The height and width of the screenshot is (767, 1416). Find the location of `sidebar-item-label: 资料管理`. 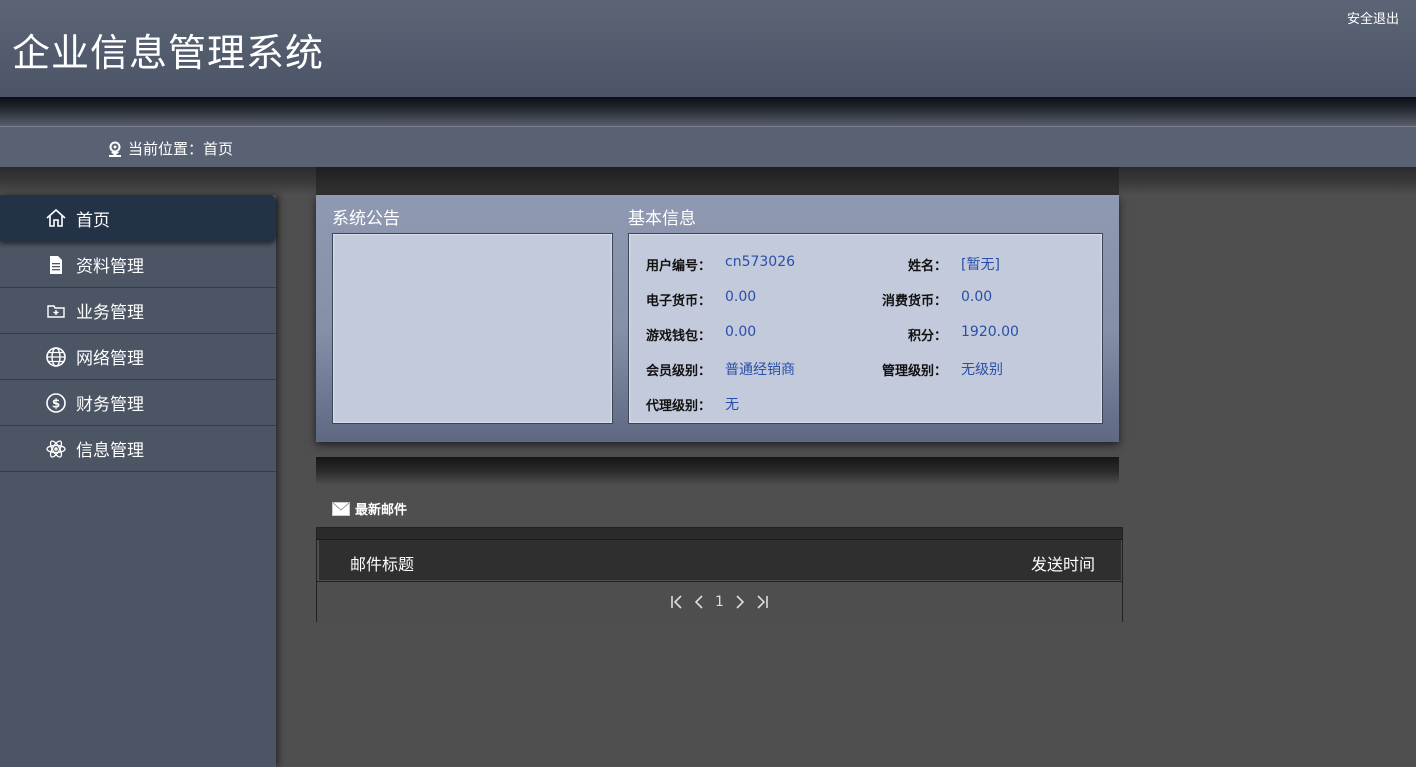

sidebar-item-label: 资料管理 is located at coordinates (110, 267).